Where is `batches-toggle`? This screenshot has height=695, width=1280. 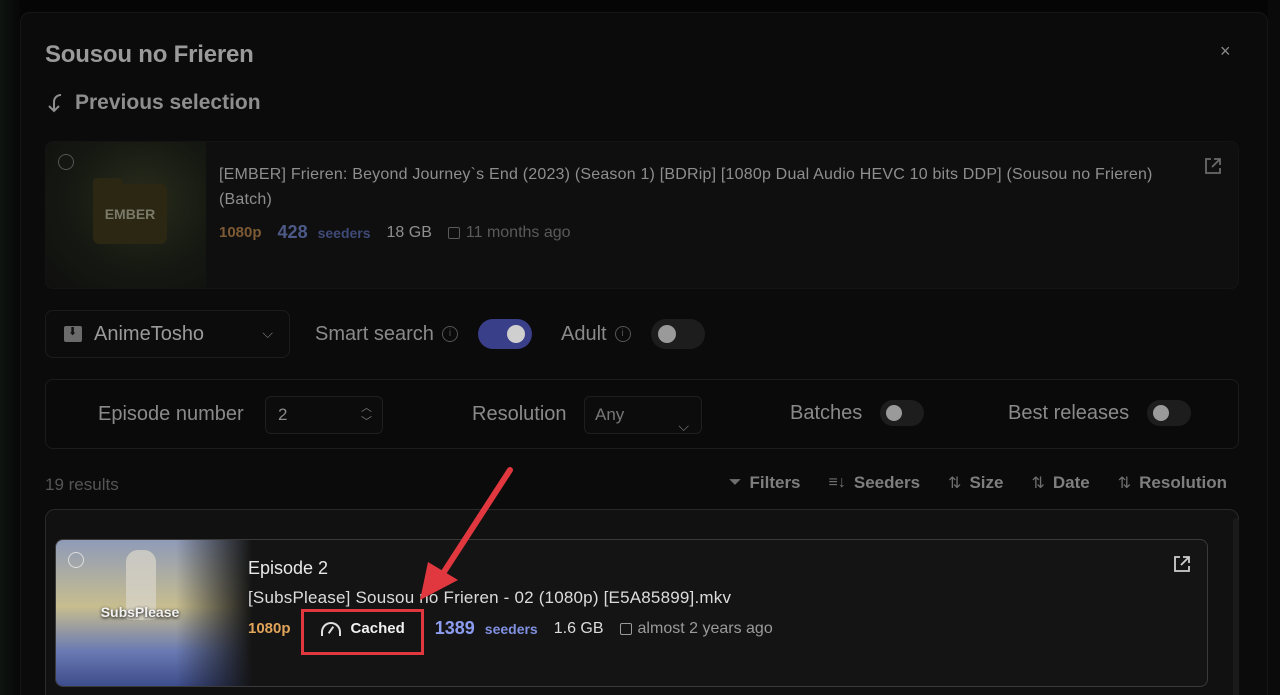 batches-toggle is located at coordinates (902, 413).